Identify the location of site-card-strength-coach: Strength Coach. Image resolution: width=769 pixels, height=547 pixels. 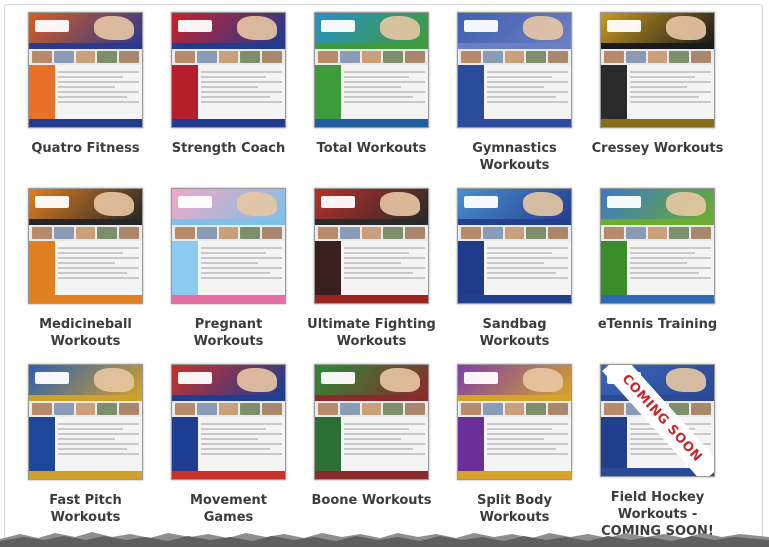
(228, 100).